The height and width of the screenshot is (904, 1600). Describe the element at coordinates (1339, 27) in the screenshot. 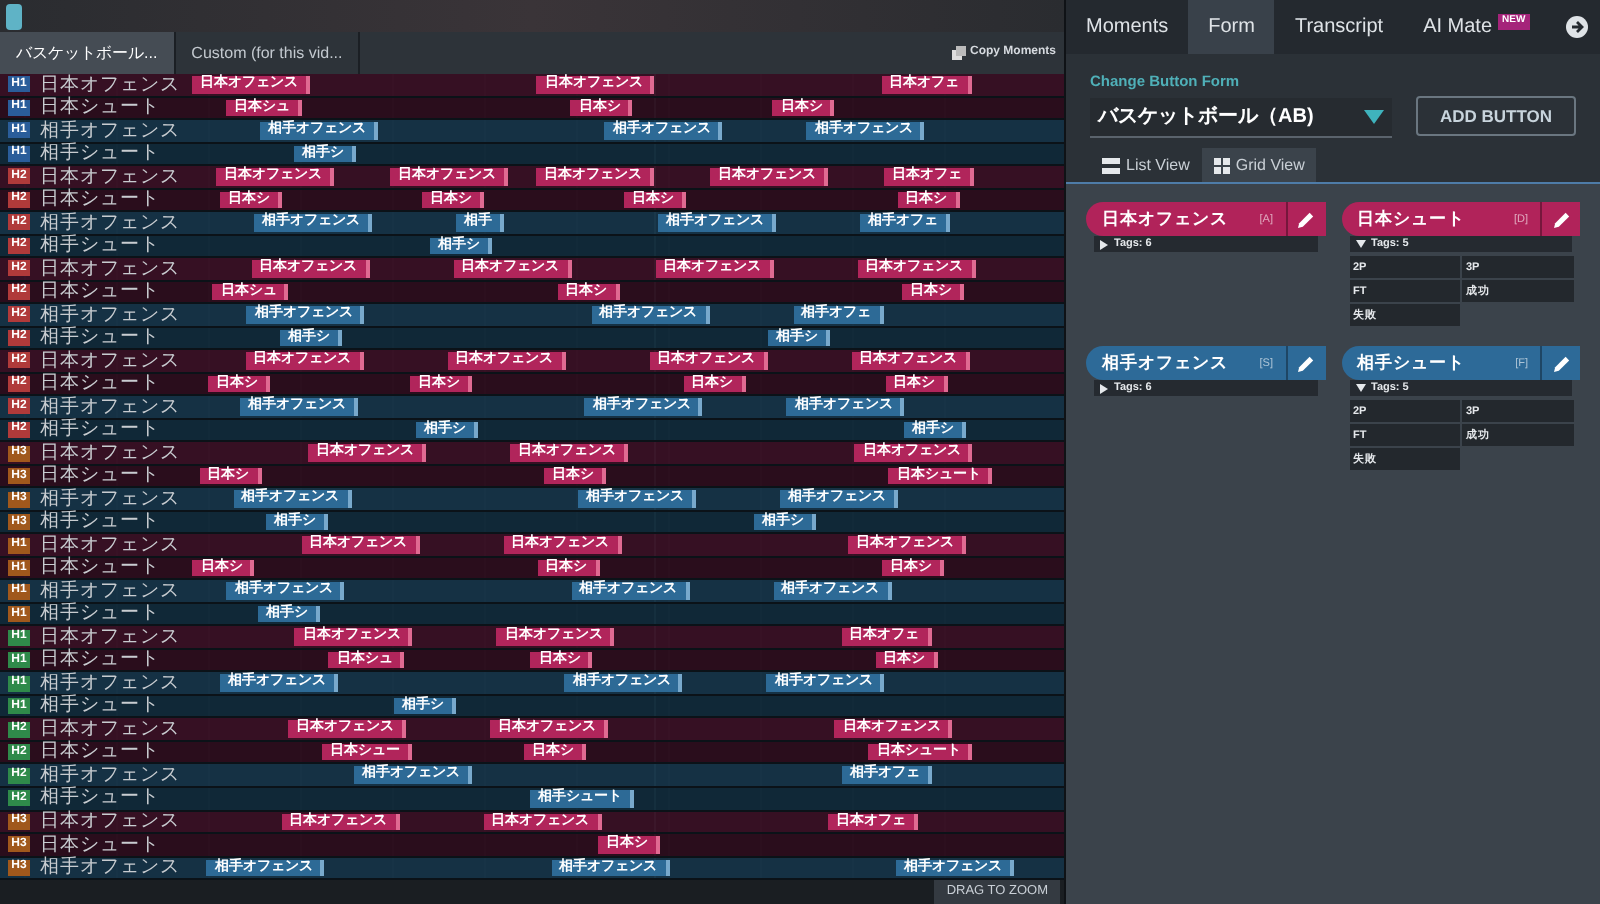

I see `panel-tab: Transcript` at that location.